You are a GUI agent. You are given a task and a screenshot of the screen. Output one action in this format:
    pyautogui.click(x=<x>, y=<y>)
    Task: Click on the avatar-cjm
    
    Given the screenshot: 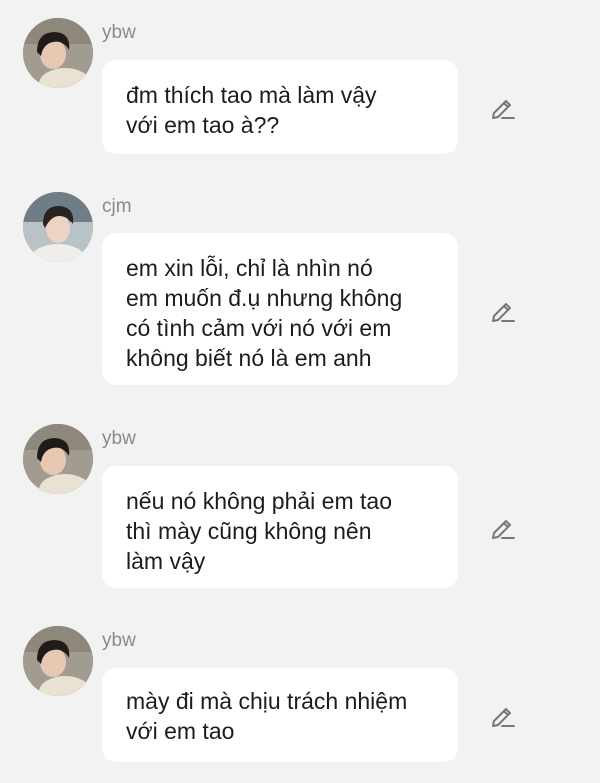 What is the action you would take?
    pyautogui.click(x=58, y=227)
    